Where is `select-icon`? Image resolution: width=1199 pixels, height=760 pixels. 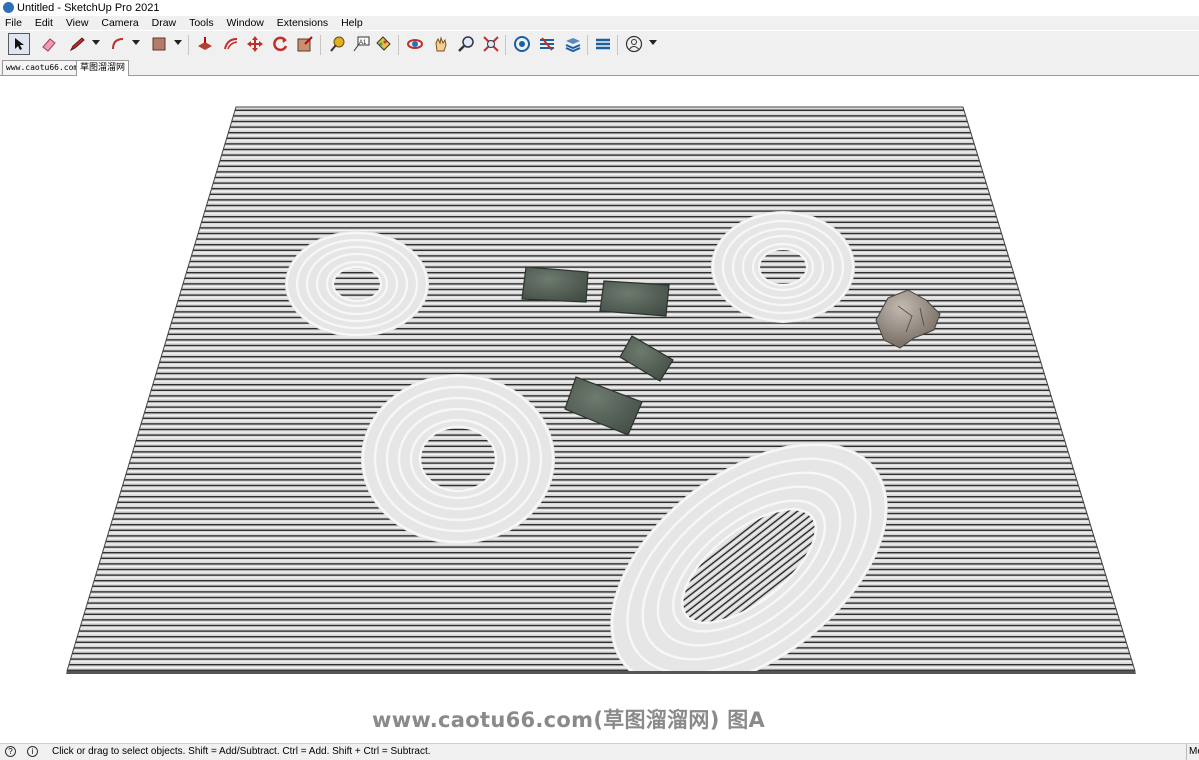 select-icon is located at coordinates (19, 44).